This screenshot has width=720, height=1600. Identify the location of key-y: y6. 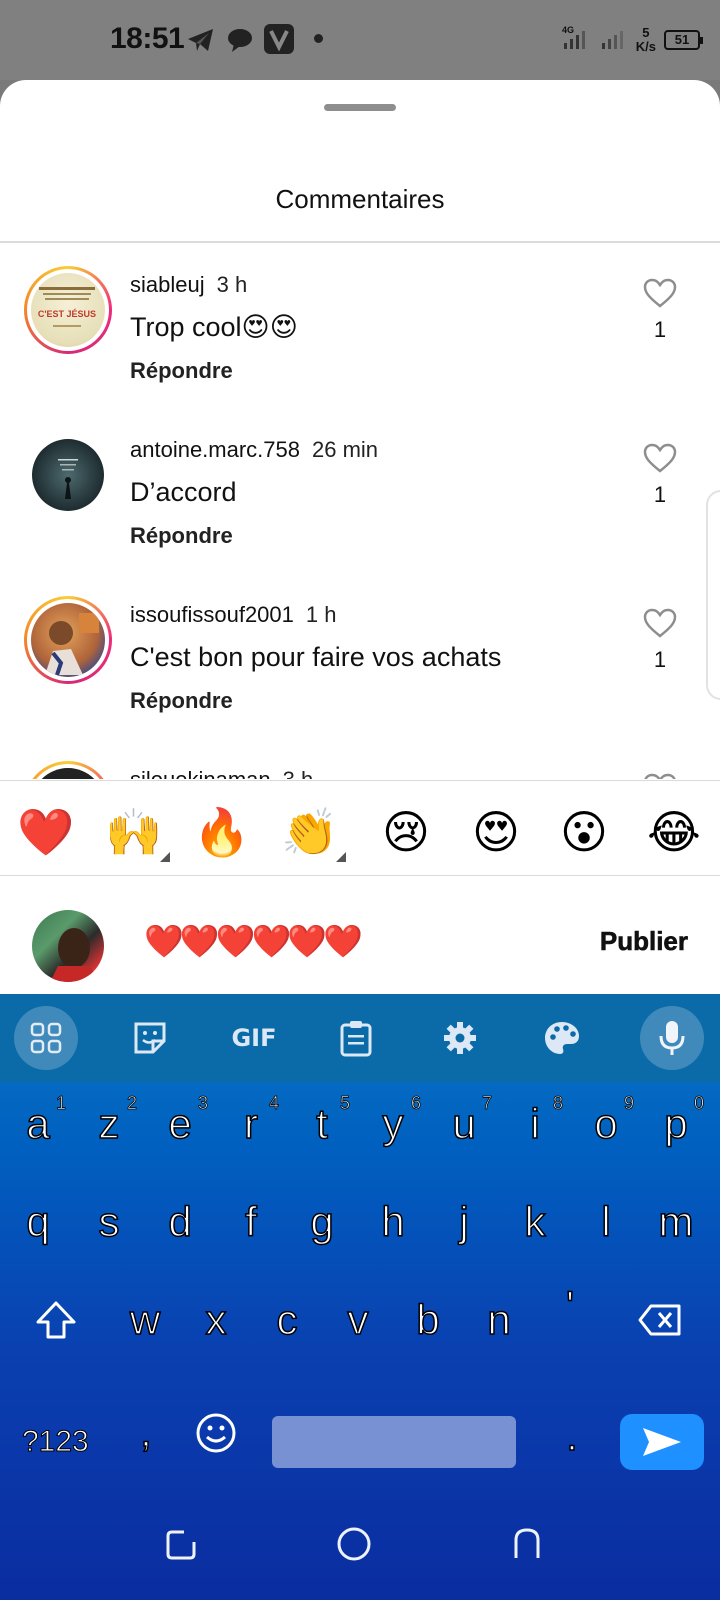
(393, 1124).